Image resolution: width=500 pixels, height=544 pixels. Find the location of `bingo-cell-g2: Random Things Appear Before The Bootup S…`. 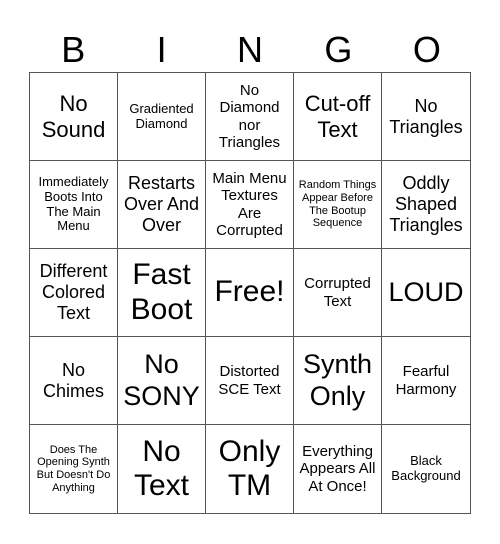

bingo-cell-g2: Random Things Appear Before The Bootup S… is located at coordinates (338, 205).